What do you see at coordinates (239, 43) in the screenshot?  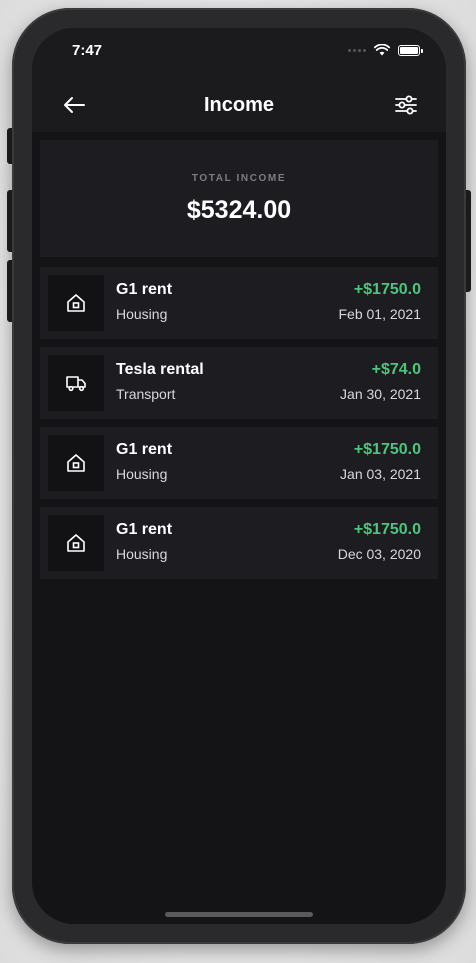 I see `notch` at bounding box center [239, 43].